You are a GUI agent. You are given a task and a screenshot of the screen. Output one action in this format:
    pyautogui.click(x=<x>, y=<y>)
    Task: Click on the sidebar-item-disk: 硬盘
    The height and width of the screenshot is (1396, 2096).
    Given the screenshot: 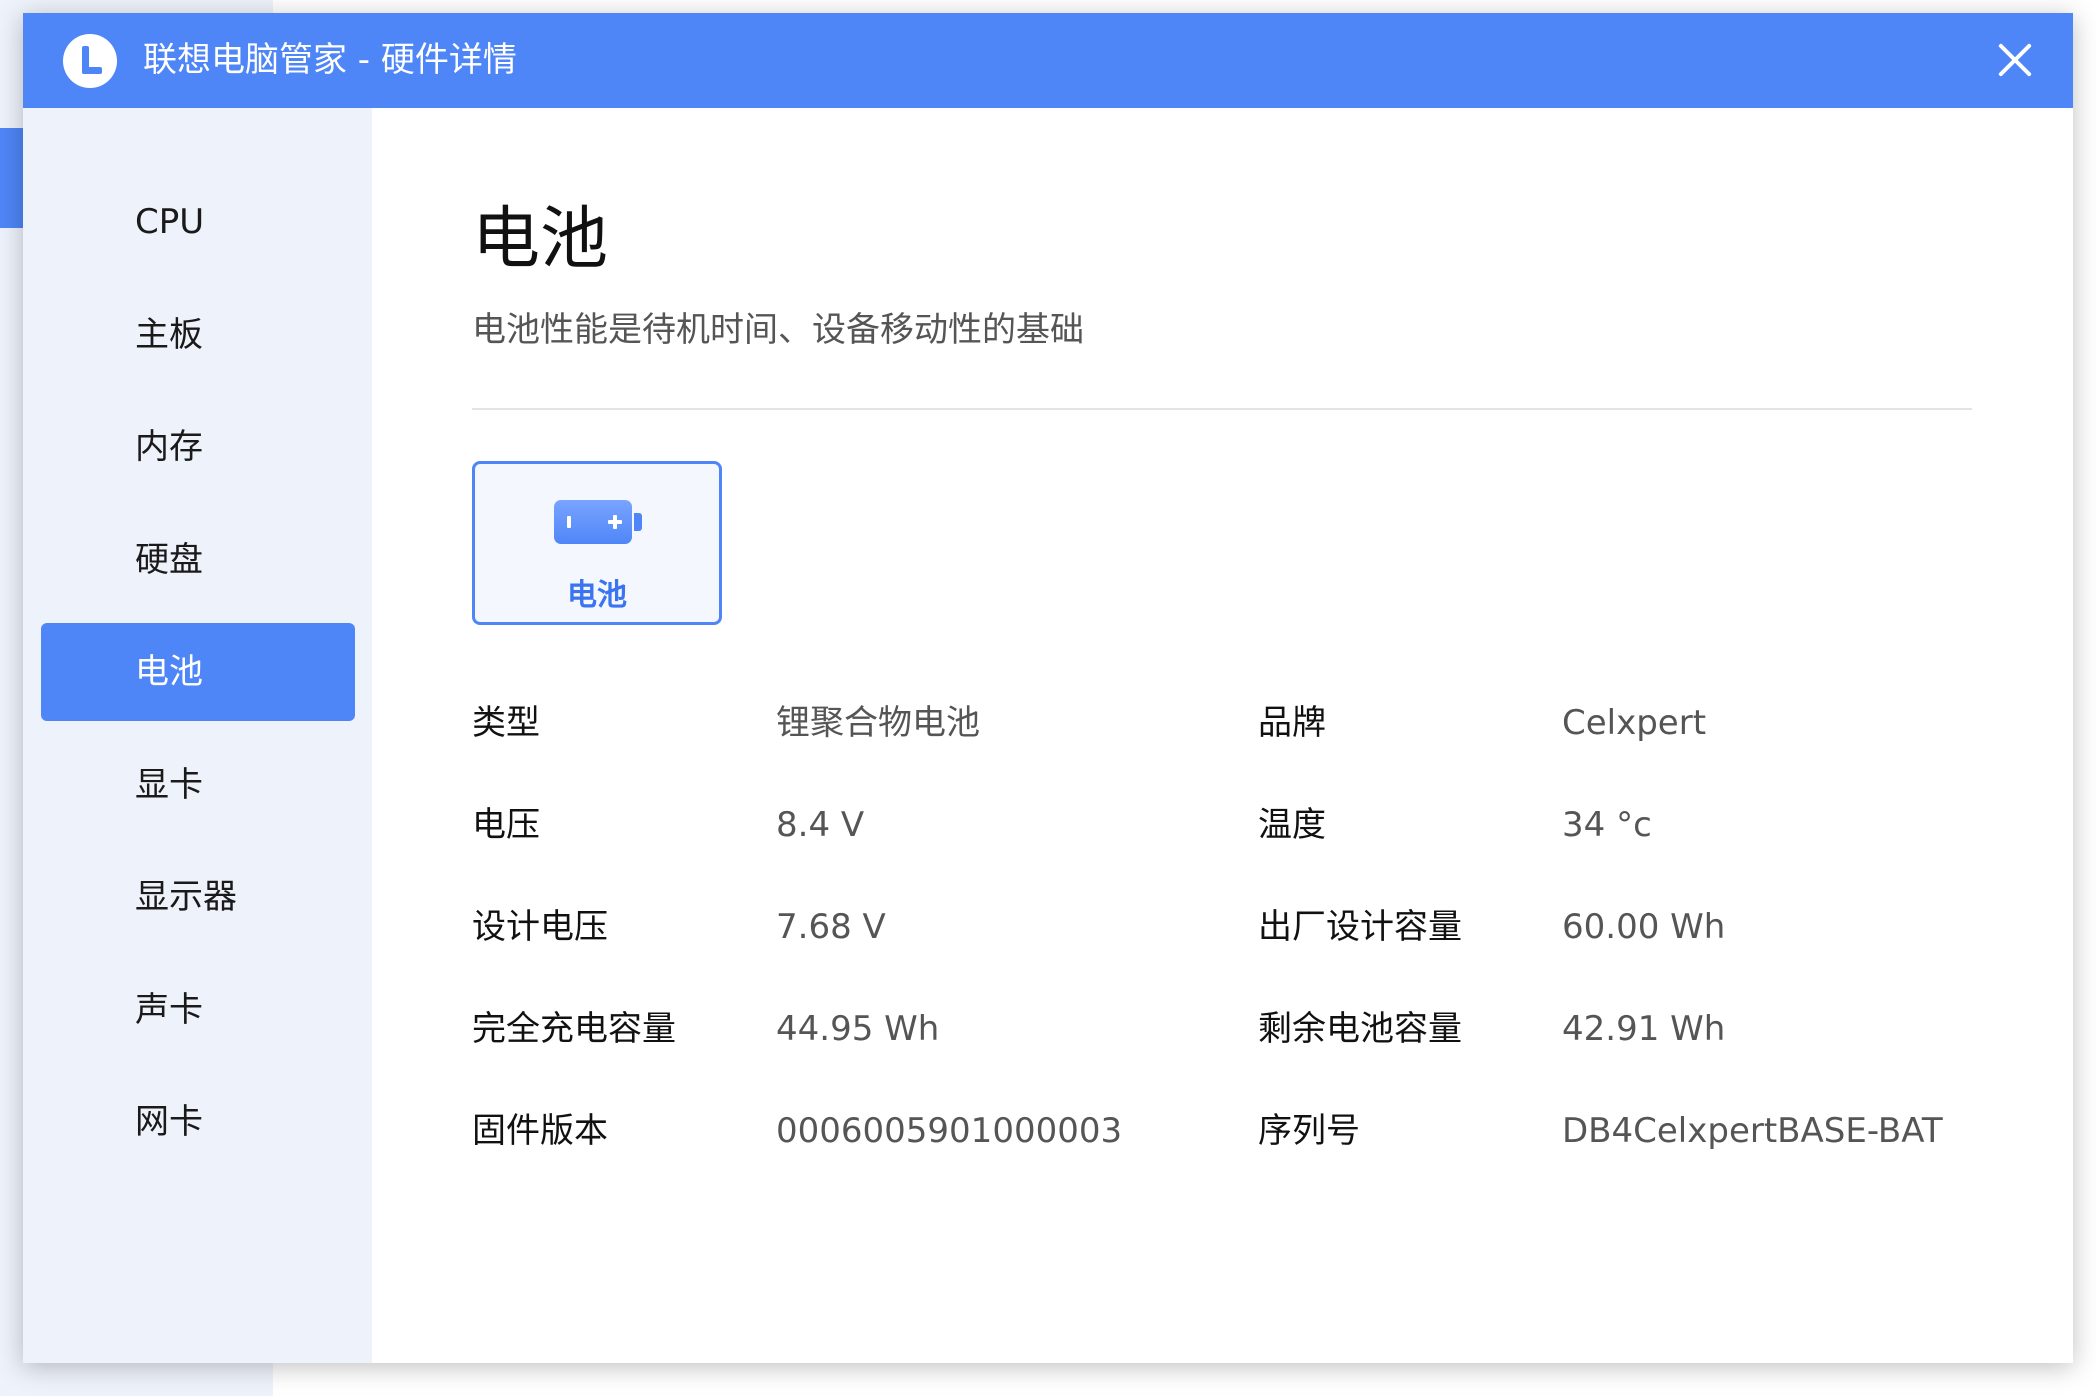 What is the action you would take?
    pyautogui.click(x=198, y=560)
    